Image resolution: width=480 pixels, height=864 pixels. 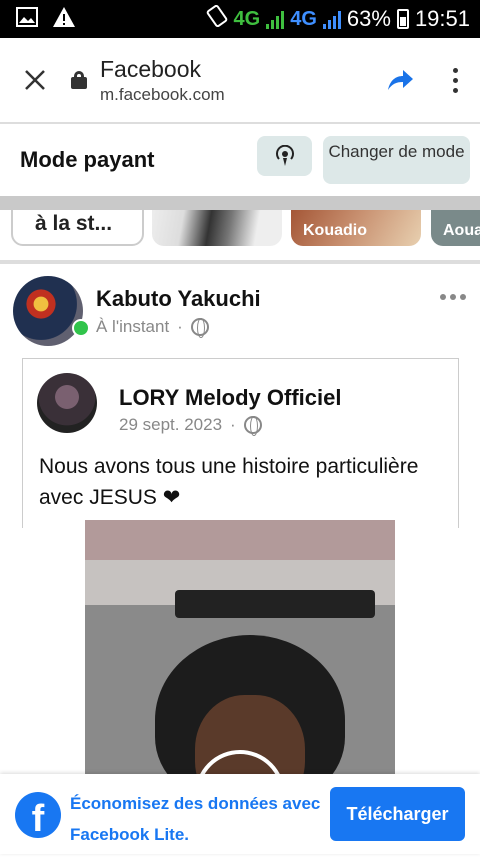 I want to click on shared-avatar, so click(x=67, y=403).